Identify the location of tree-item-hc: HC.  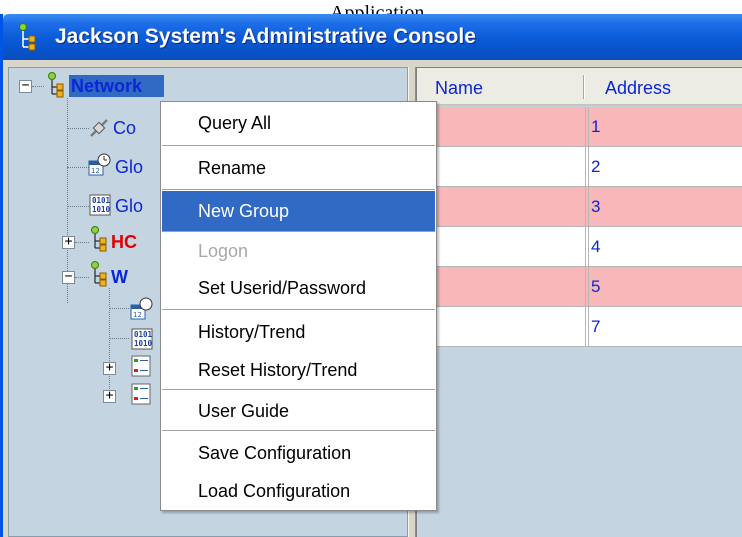
(124, 242).